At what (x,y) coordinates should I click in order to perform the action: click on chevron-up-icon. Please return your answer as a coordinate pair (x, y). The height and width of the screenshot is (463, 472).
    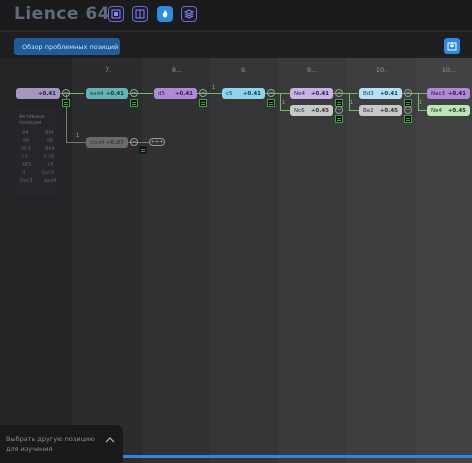
    Looking at the image, I should click on (110, 440).